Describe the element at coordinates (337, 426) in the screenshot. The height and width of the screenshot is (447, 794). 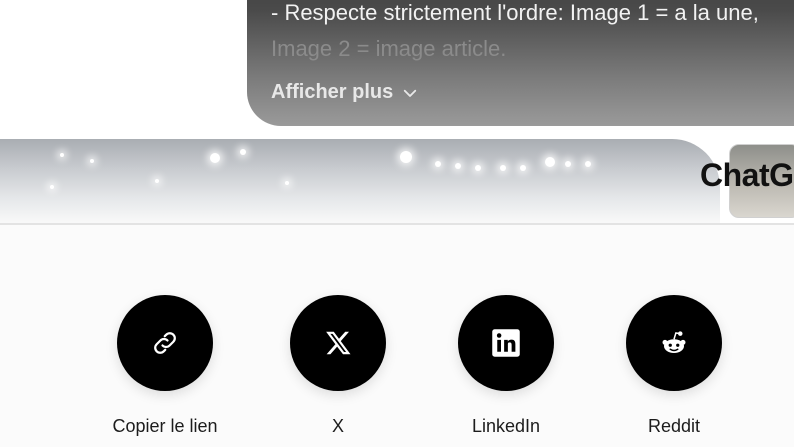
I see `share-label-x: X` at that location.